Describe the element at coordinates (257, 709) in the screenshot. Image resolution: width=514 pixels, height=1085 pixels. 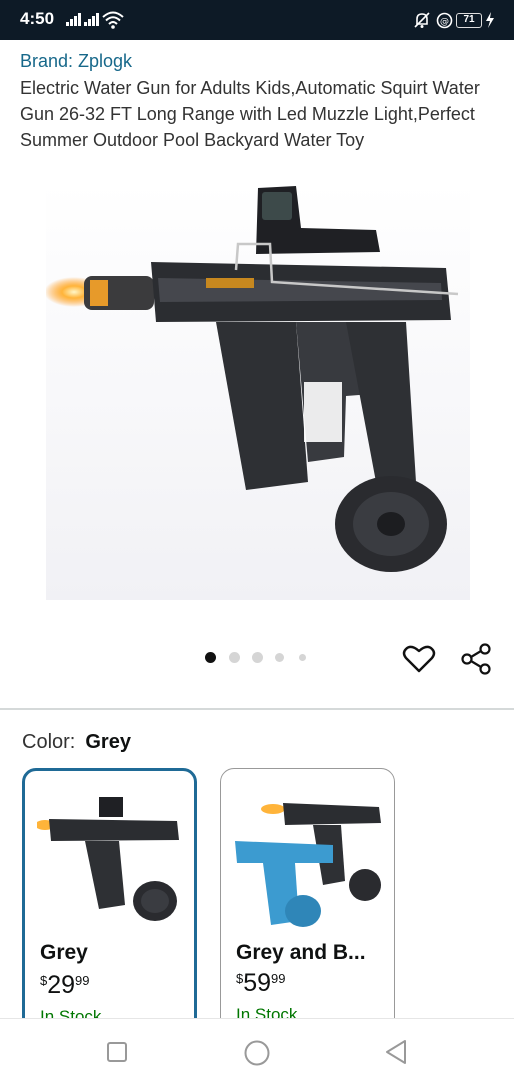
I see `section-divider` at that location.